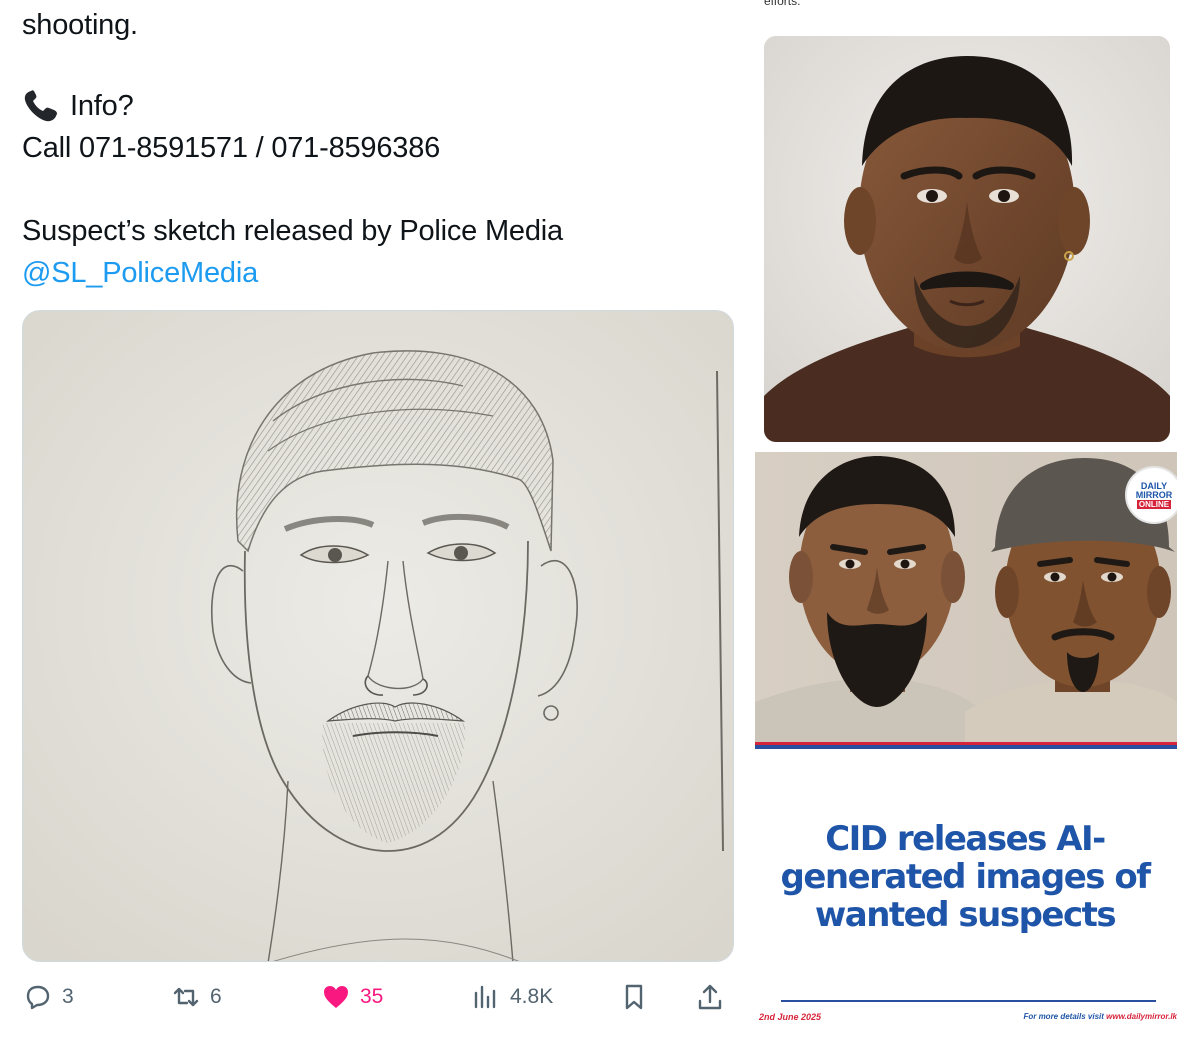 The width and height of the screenshot is (1190, 1048). Describe the element at coordinates (80, 25) in the screenshot. I see `tweet-line-shooting: shooting.` at that location.